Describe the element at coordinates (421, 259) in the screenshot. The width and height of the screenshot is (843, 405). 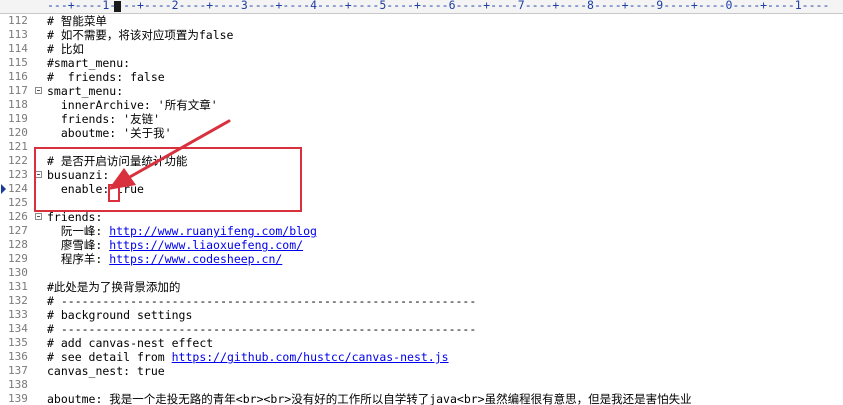
I see `code-line: 129 程序羊: https://www.codesheep.cn/` at that location.